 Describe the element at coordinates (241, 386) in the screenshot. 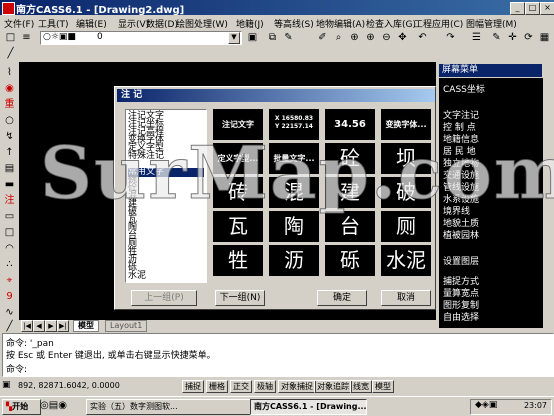

I see `status-toggle-2: 正交` at that location.